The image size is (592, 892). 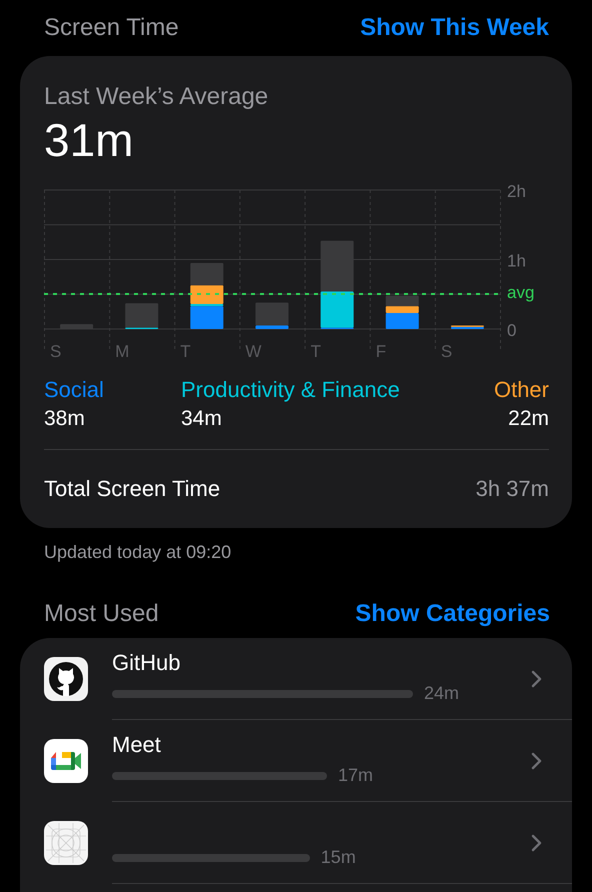 I want to click on category-label: Other, so click(x=521, y=390).